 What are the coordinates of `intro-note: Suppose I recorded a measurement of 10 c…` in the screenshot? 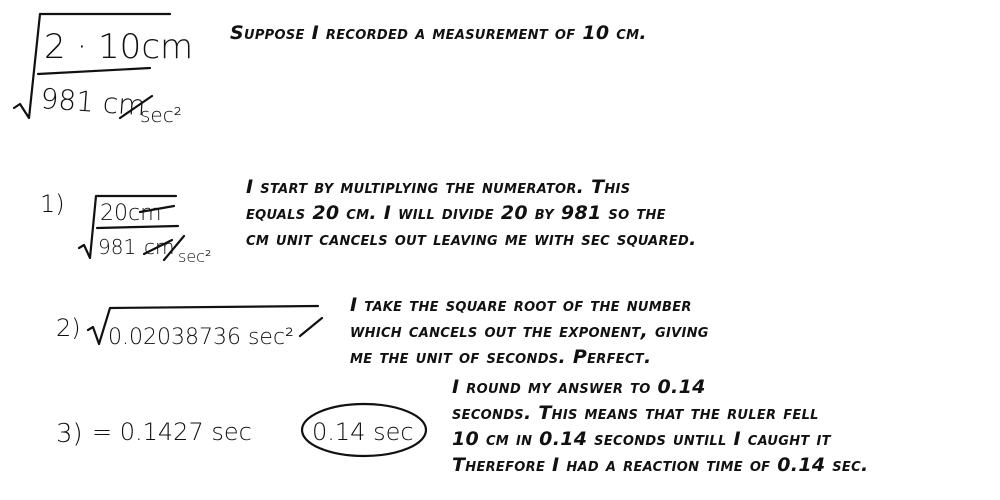 It's located at (438, 33).